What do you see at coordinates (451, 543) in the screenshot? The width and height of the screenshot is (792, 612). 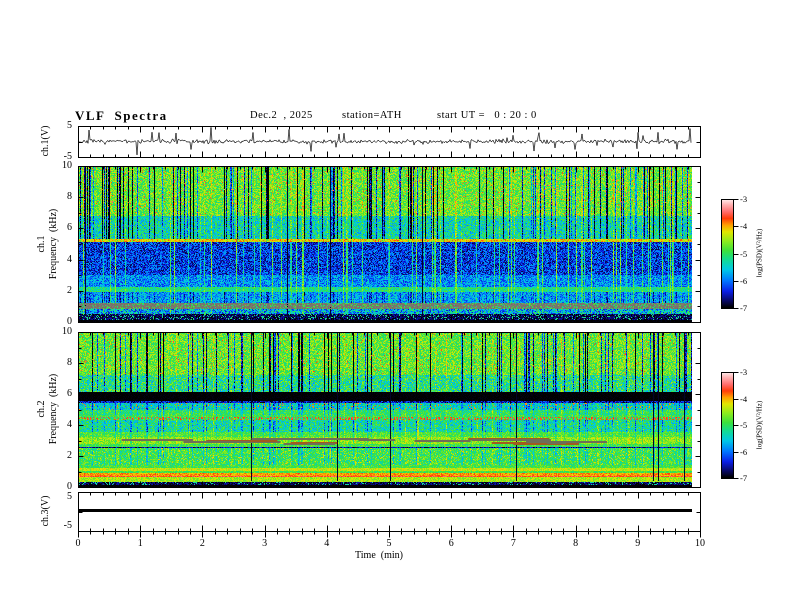 I see `x-tick-label: 6` at bounding box center [451, 543].